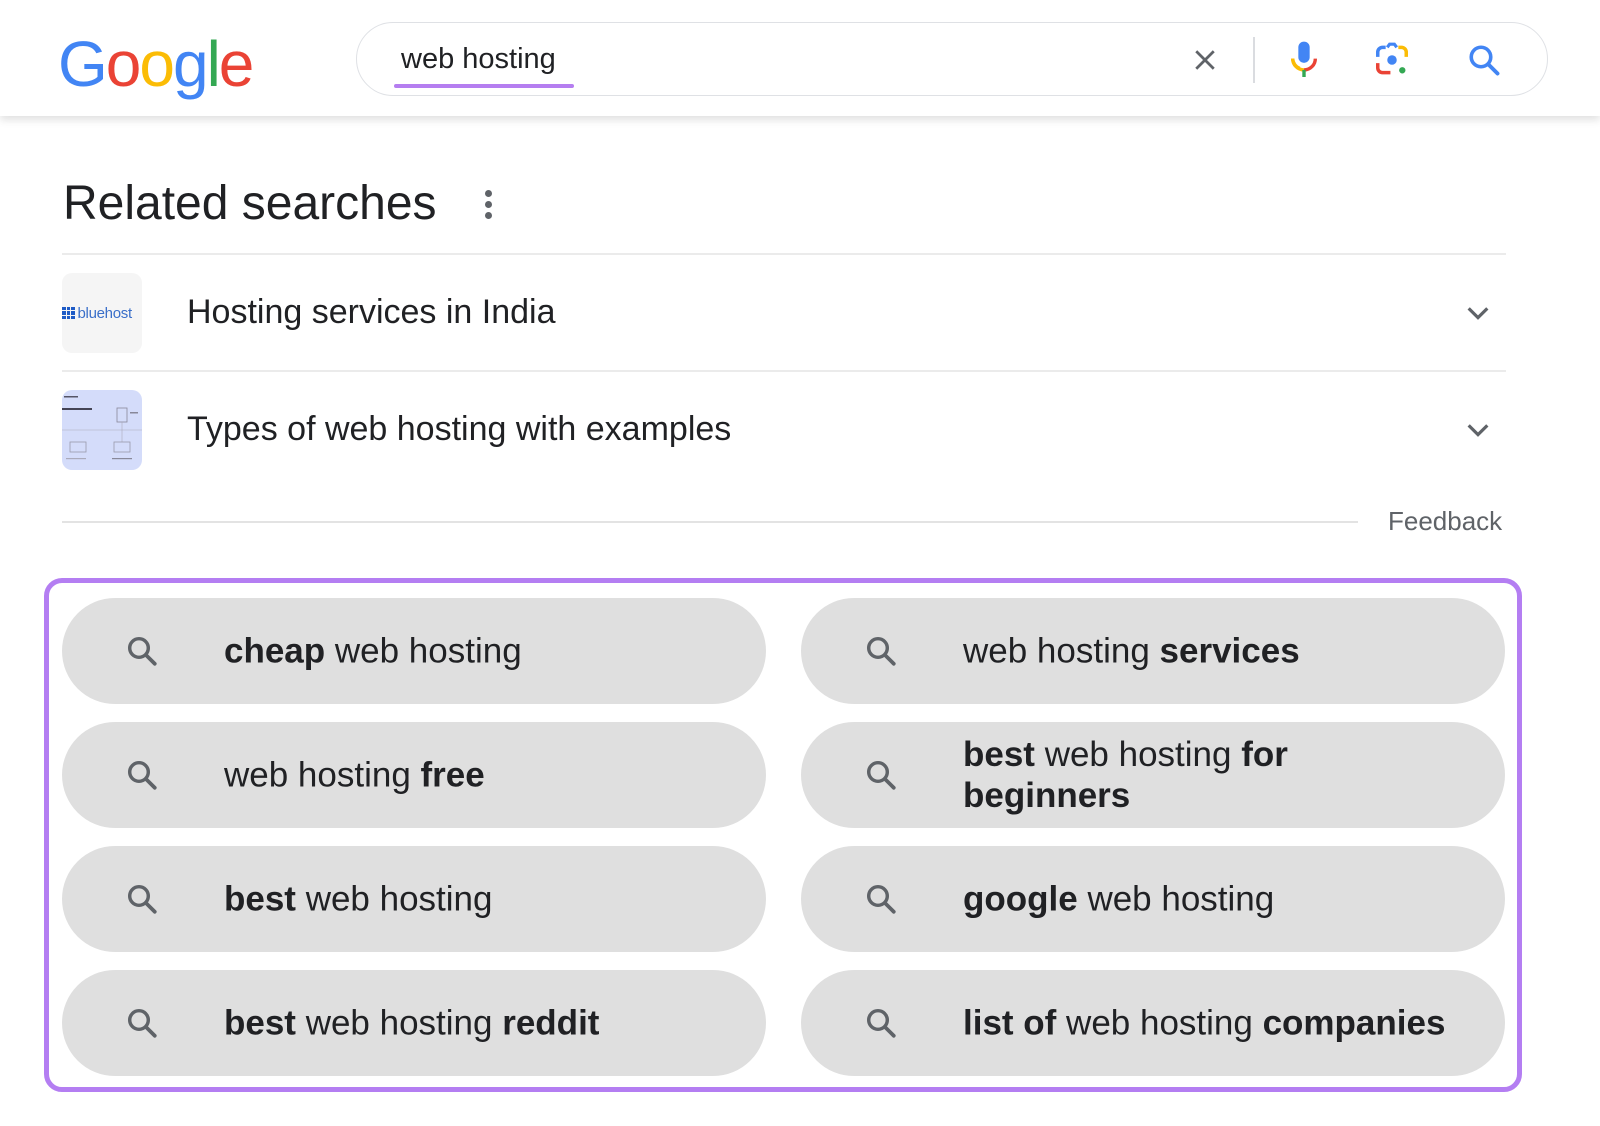  What do you see at coordinates (105, 313) in the screenshot?
I see `bluehost-logo-text: bluehost` at bounding box center [105, 313].